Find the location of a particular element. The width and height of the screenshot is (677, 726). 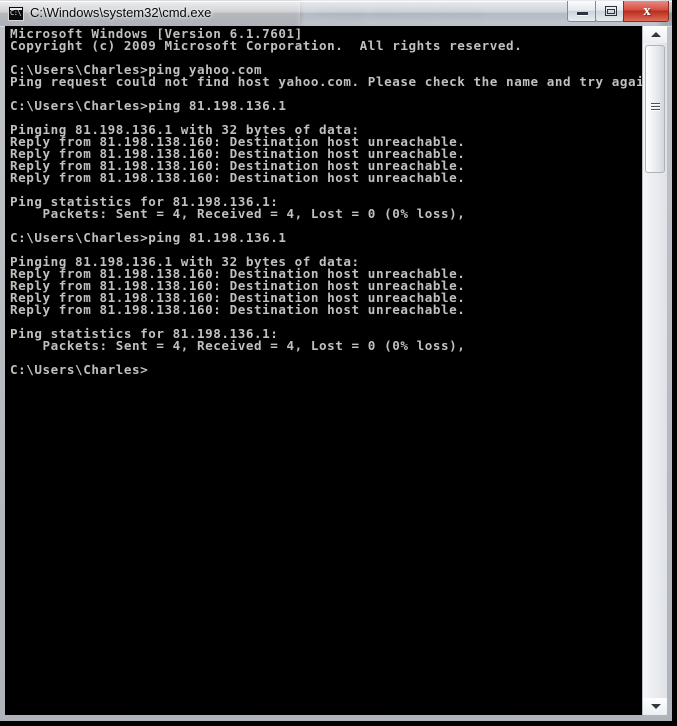

chevron-up-icon is located at coordinates (656, 34).